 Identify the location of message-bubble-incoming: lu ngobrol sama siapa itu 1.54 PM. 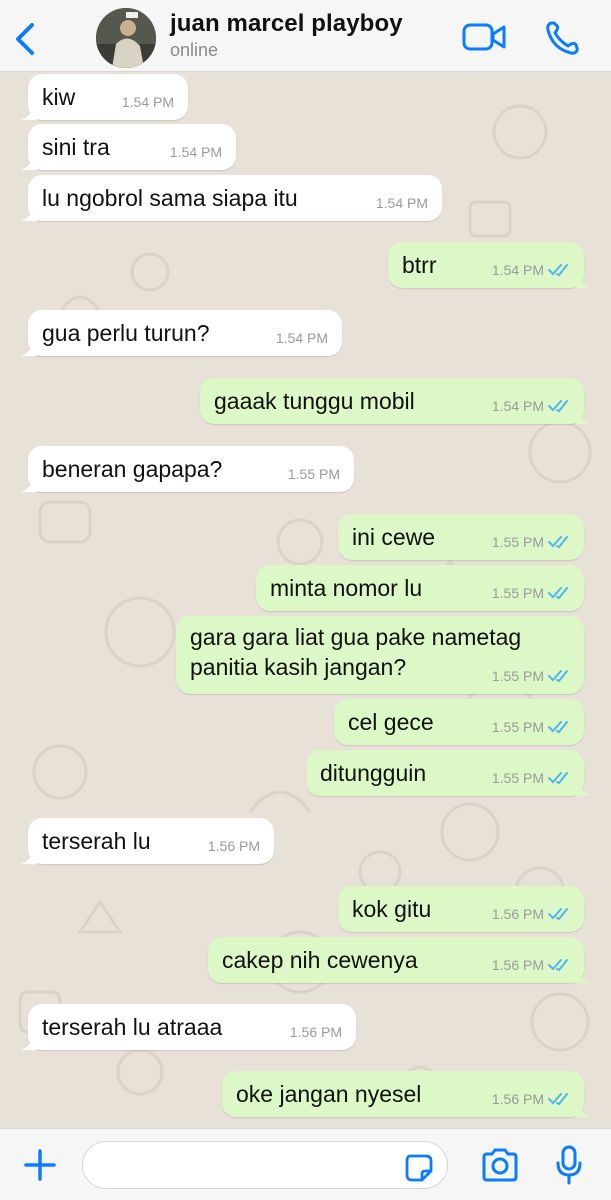
(231, 198).